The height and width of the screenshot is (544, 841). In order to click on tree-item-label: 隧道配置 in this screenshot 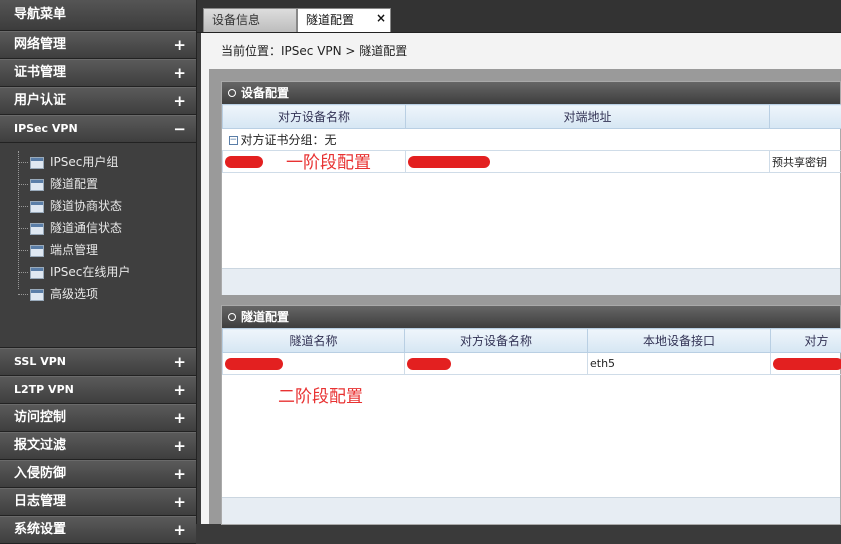, I will do `click(74, 184)`.